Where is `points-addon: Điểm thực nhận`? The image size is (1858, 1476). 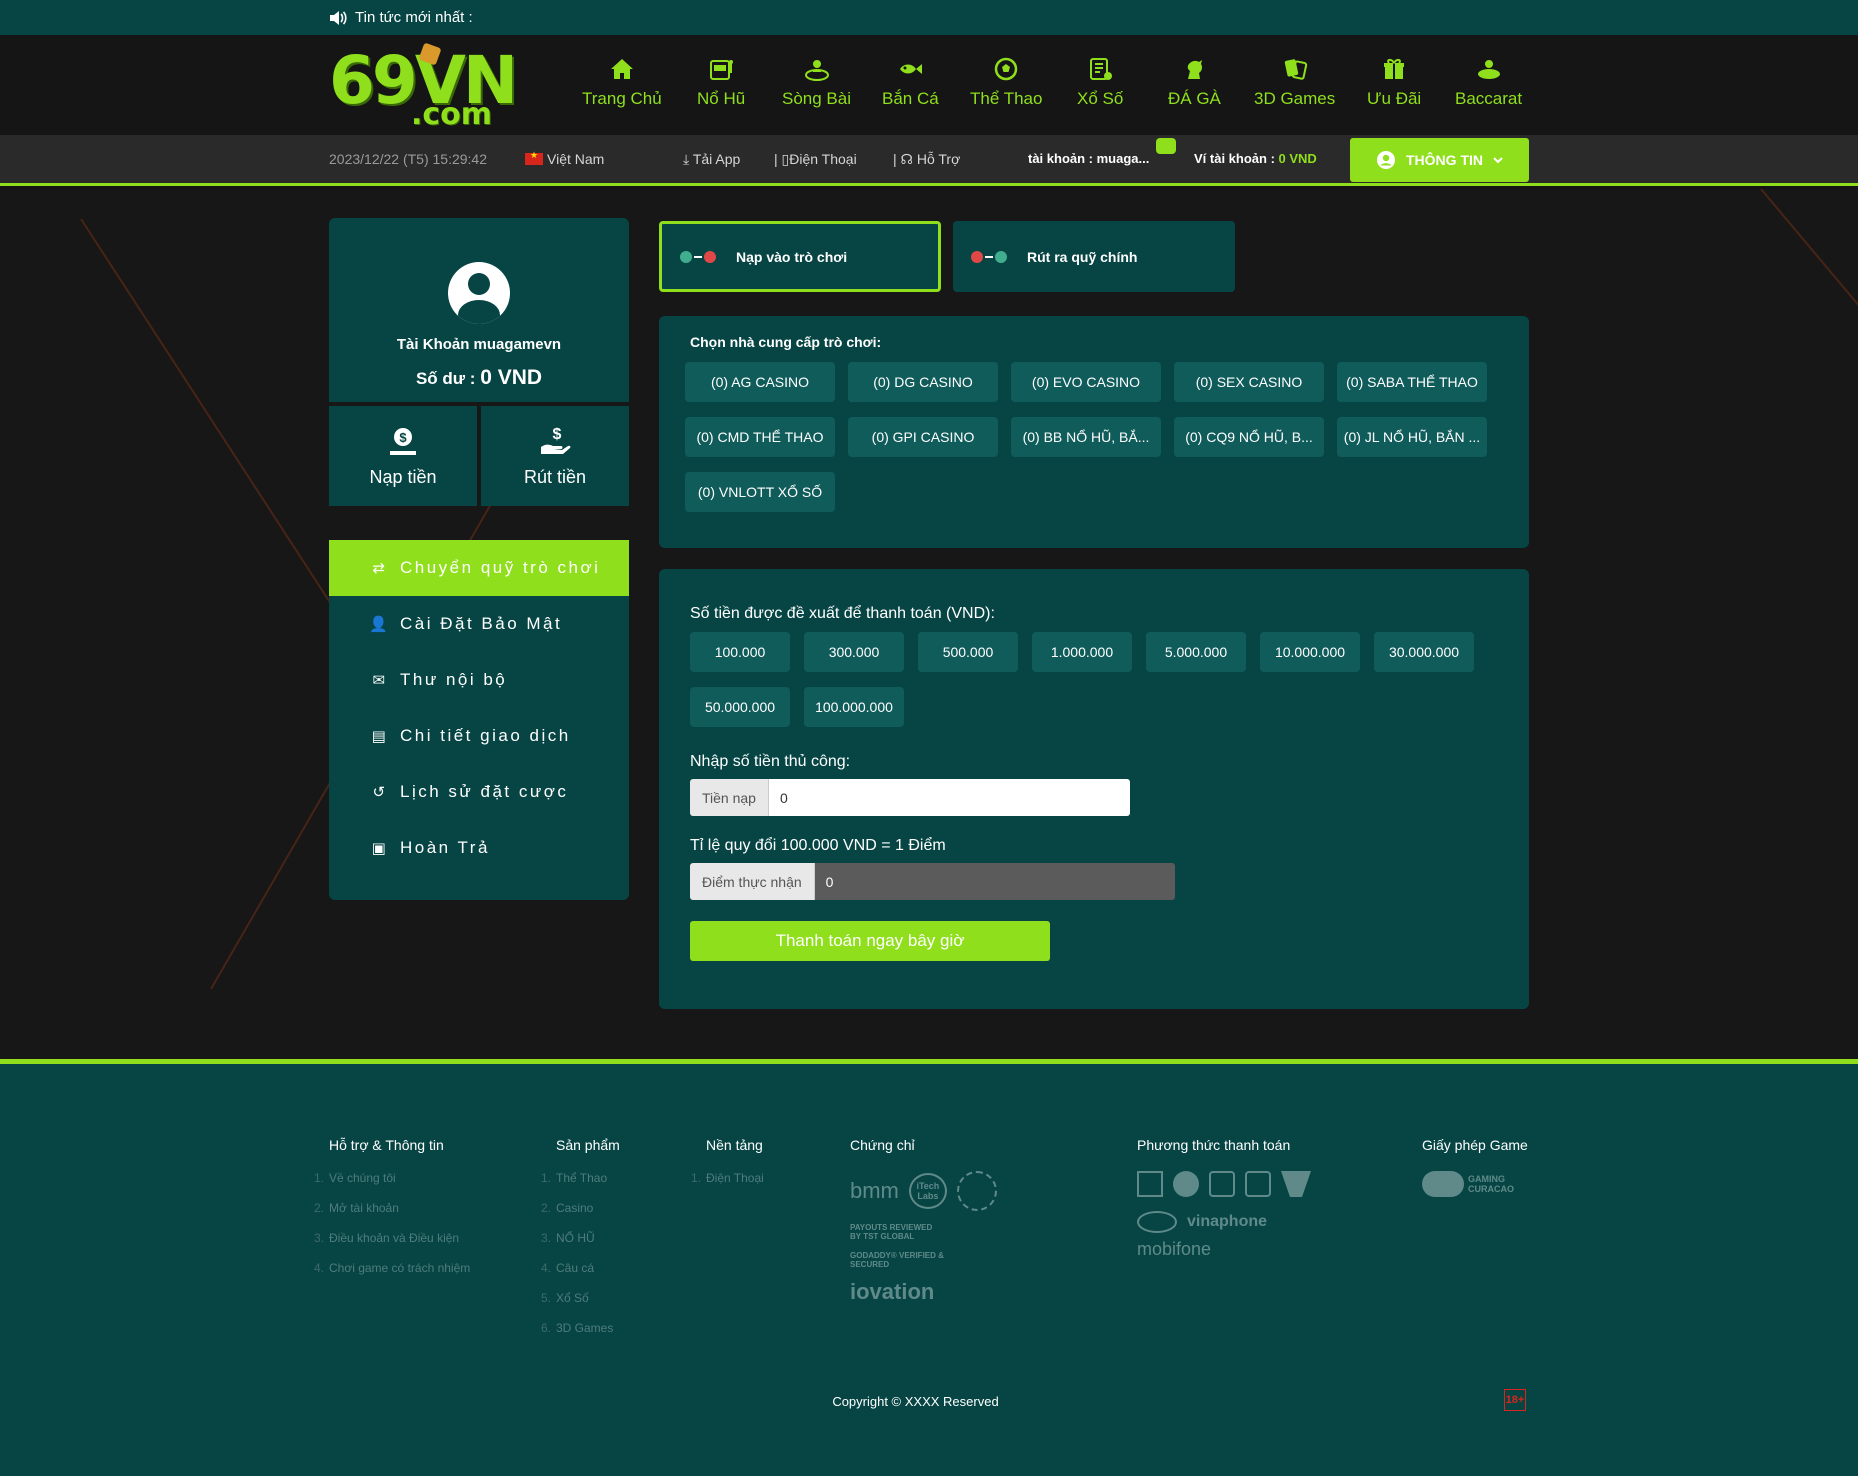 points-addon: Điểm thực nhận is located at coordinates (752, 881).